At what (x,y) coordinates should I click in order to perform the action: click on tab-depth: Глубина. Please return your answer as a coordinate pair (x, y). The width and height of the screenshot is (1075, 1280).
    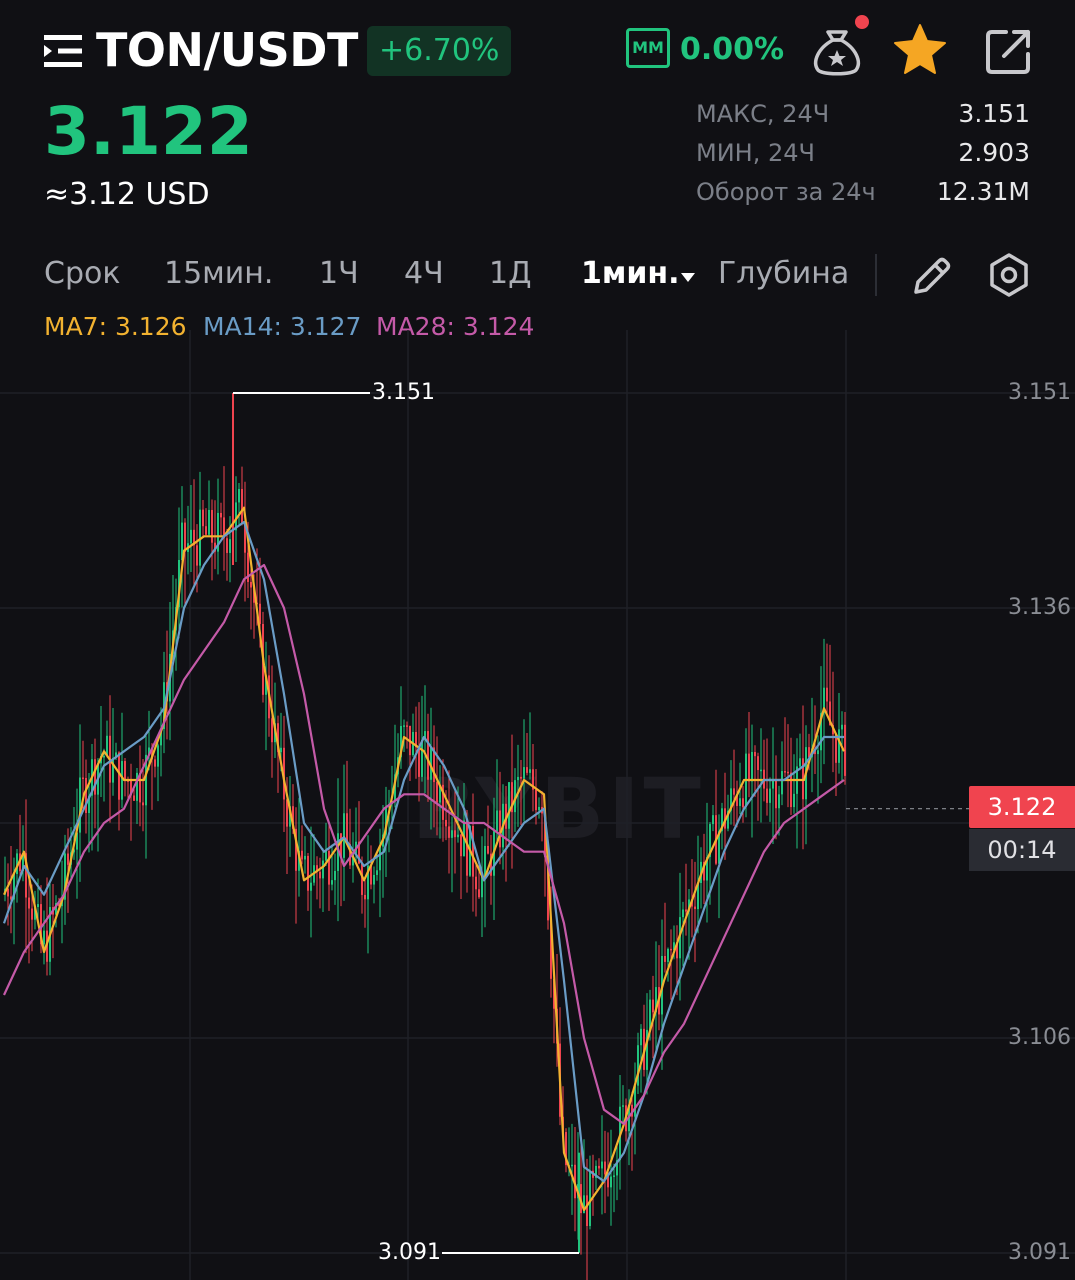
    Looking at the image, I should click on (783, 274).